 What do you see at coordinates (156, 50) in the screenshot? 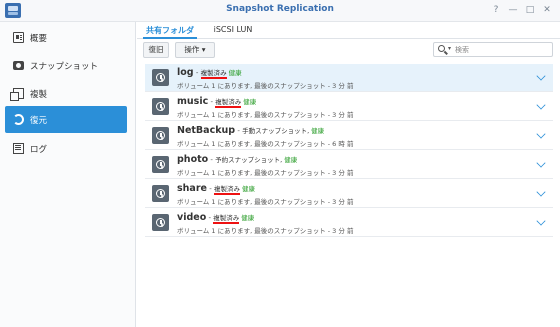
I see `restore-button: 復旧` at bounding box center [156, 50].